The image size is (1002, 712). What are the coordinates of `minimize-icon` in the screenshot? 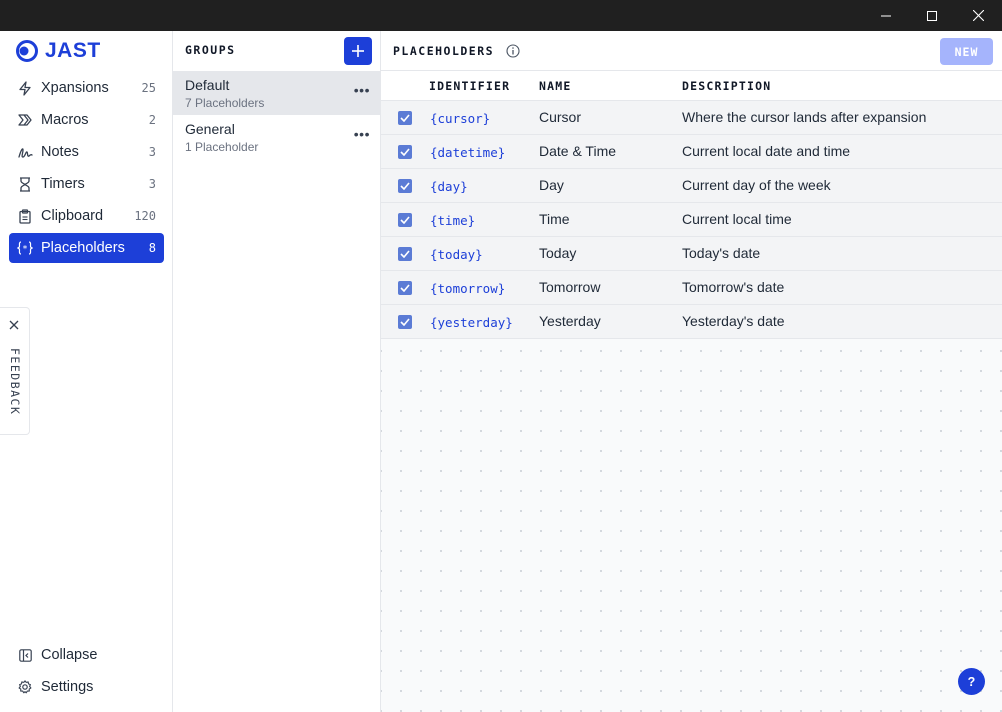 It's located at (886, 15).